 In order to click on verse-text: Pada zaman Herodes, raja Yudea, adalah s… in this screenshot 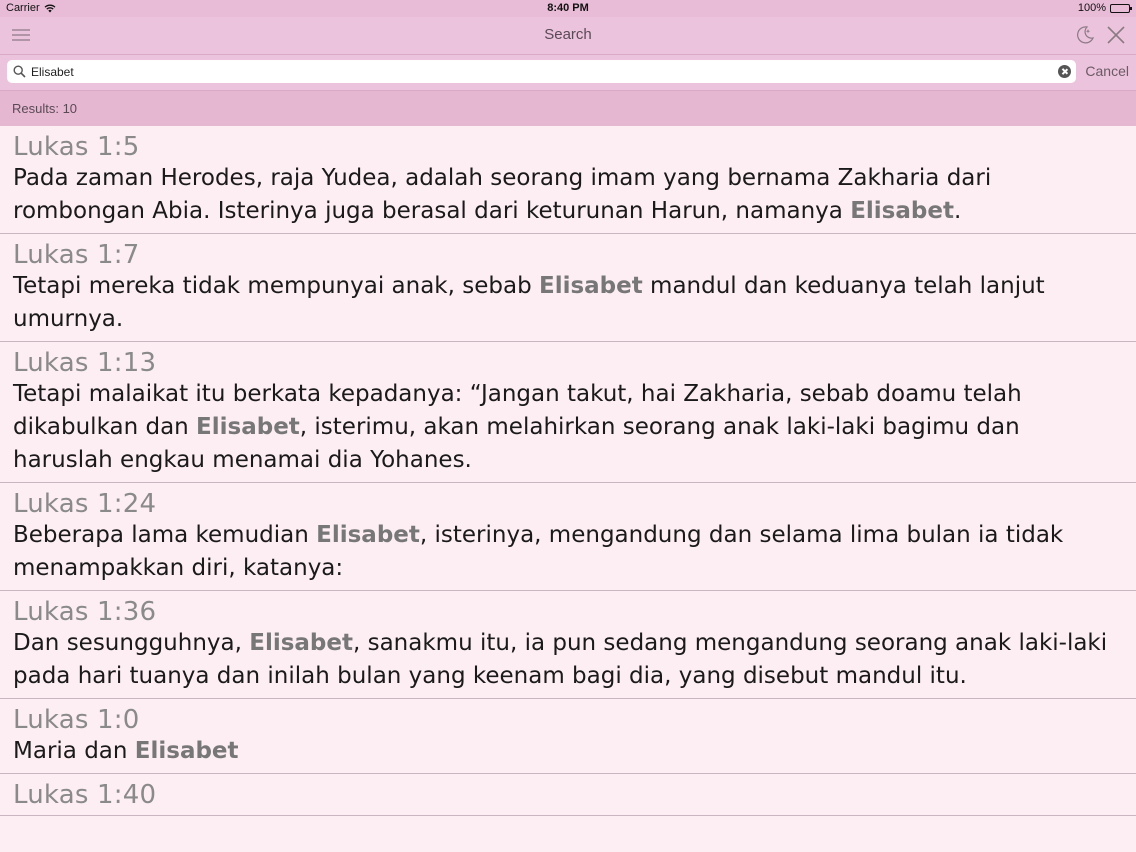, I will do `click(502, 194)`.